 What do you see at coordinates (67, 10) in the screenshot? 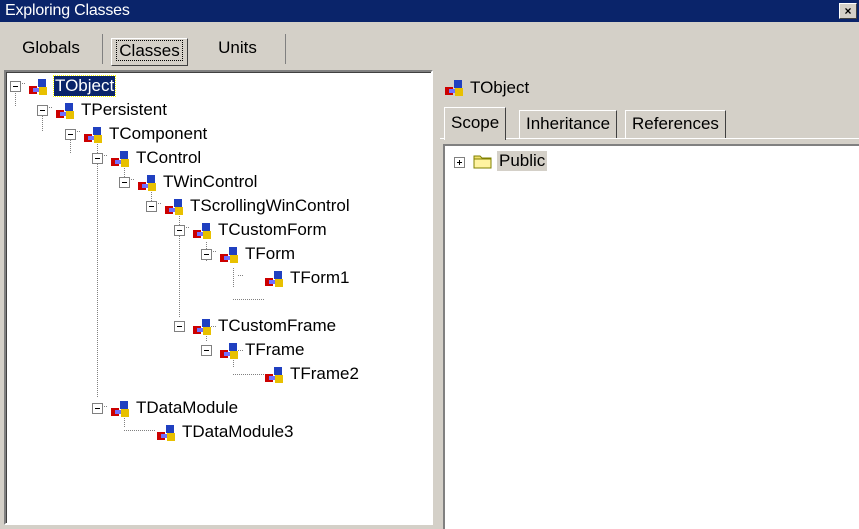
I see `window-title: Exploring Classes` at bounding box center [67, 10].